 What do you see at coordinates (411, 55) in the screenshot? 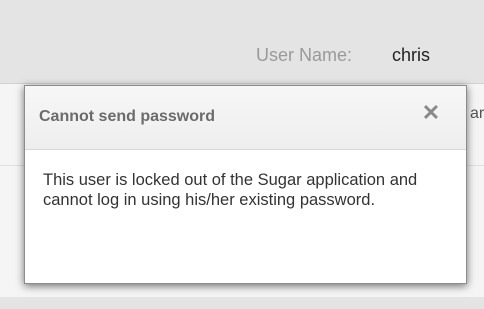
I see `username-value: chris` at bounding box center [411, 55].